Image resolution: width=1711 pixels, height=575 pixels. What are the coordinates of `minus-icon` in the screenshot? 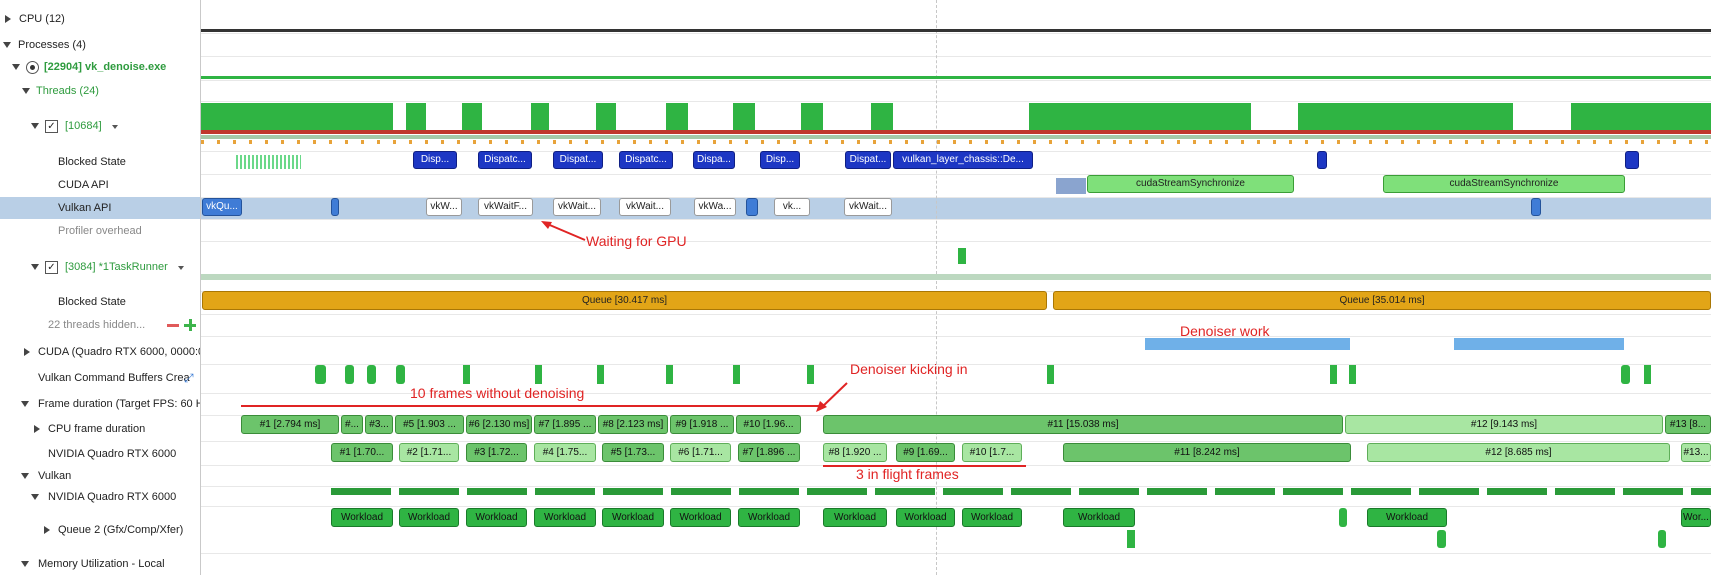 It's located at (173, 325).